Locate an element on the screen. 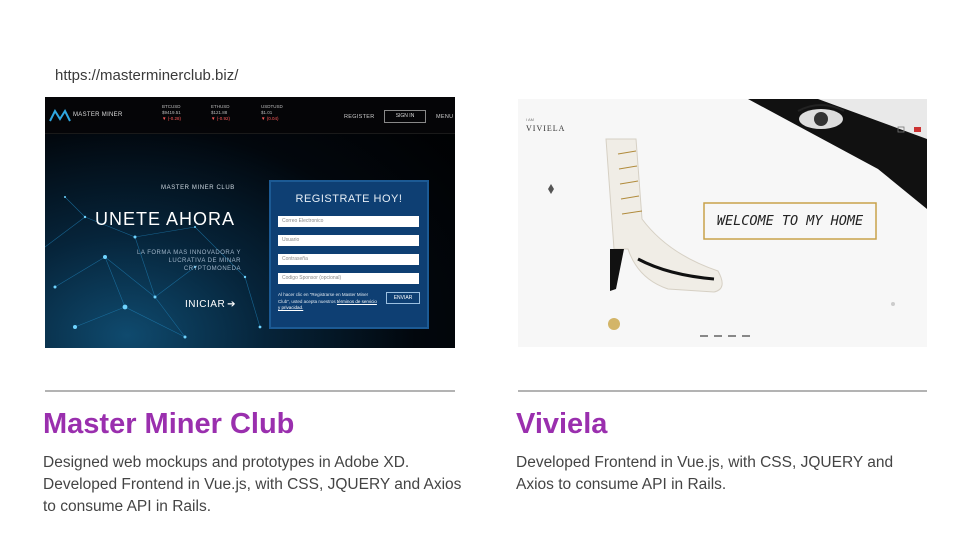 This screenshot has height=540, width=960. mm-register-link: REGISTER is located at coordinates (359, 117).